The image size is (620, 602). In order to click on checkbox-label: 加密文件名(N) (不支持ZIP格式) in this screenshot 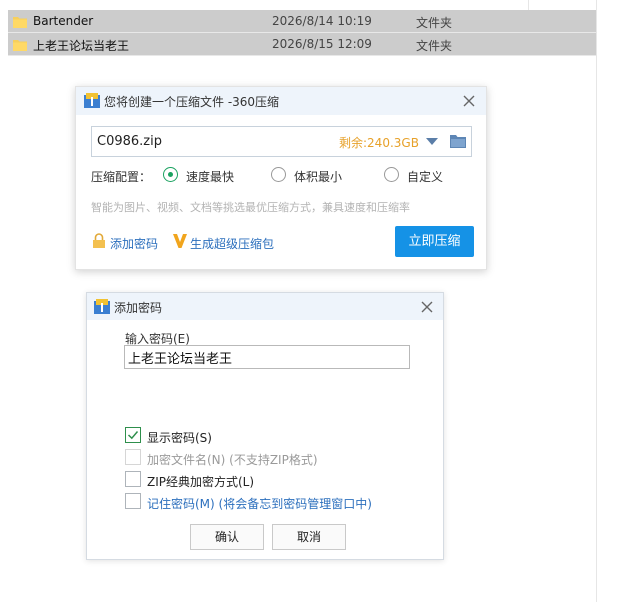, I will do `click(232, 460)`.